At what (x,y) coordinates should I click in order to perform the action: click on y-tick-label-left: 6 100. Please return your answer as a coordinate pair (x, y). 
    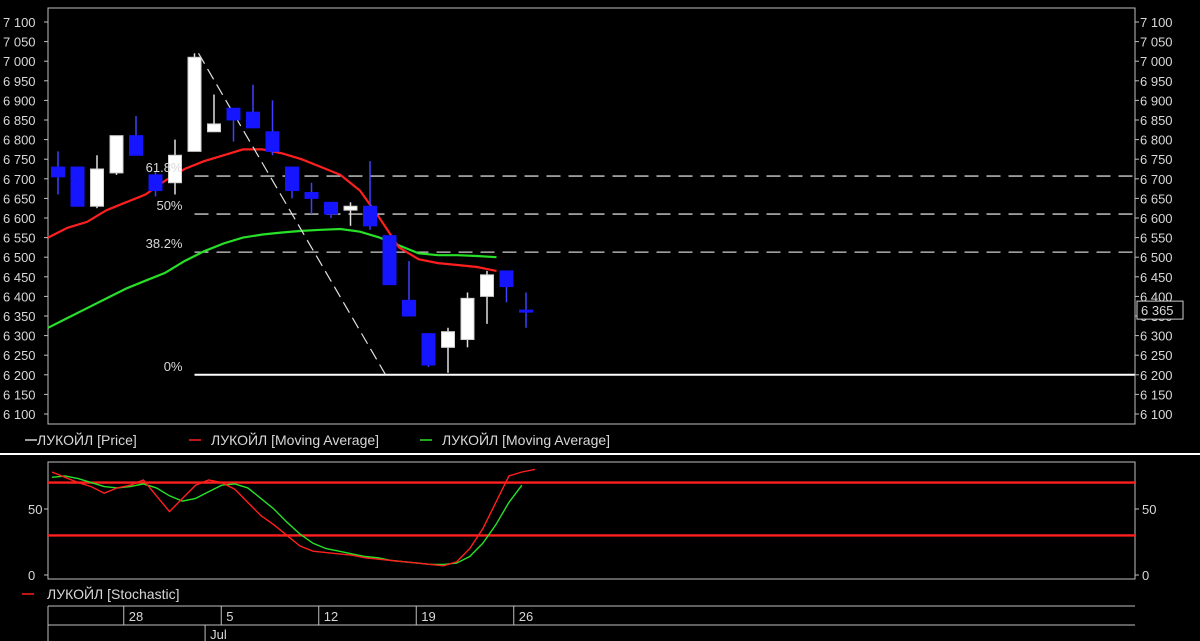
    Looking at the image, I should click on (19, 414).